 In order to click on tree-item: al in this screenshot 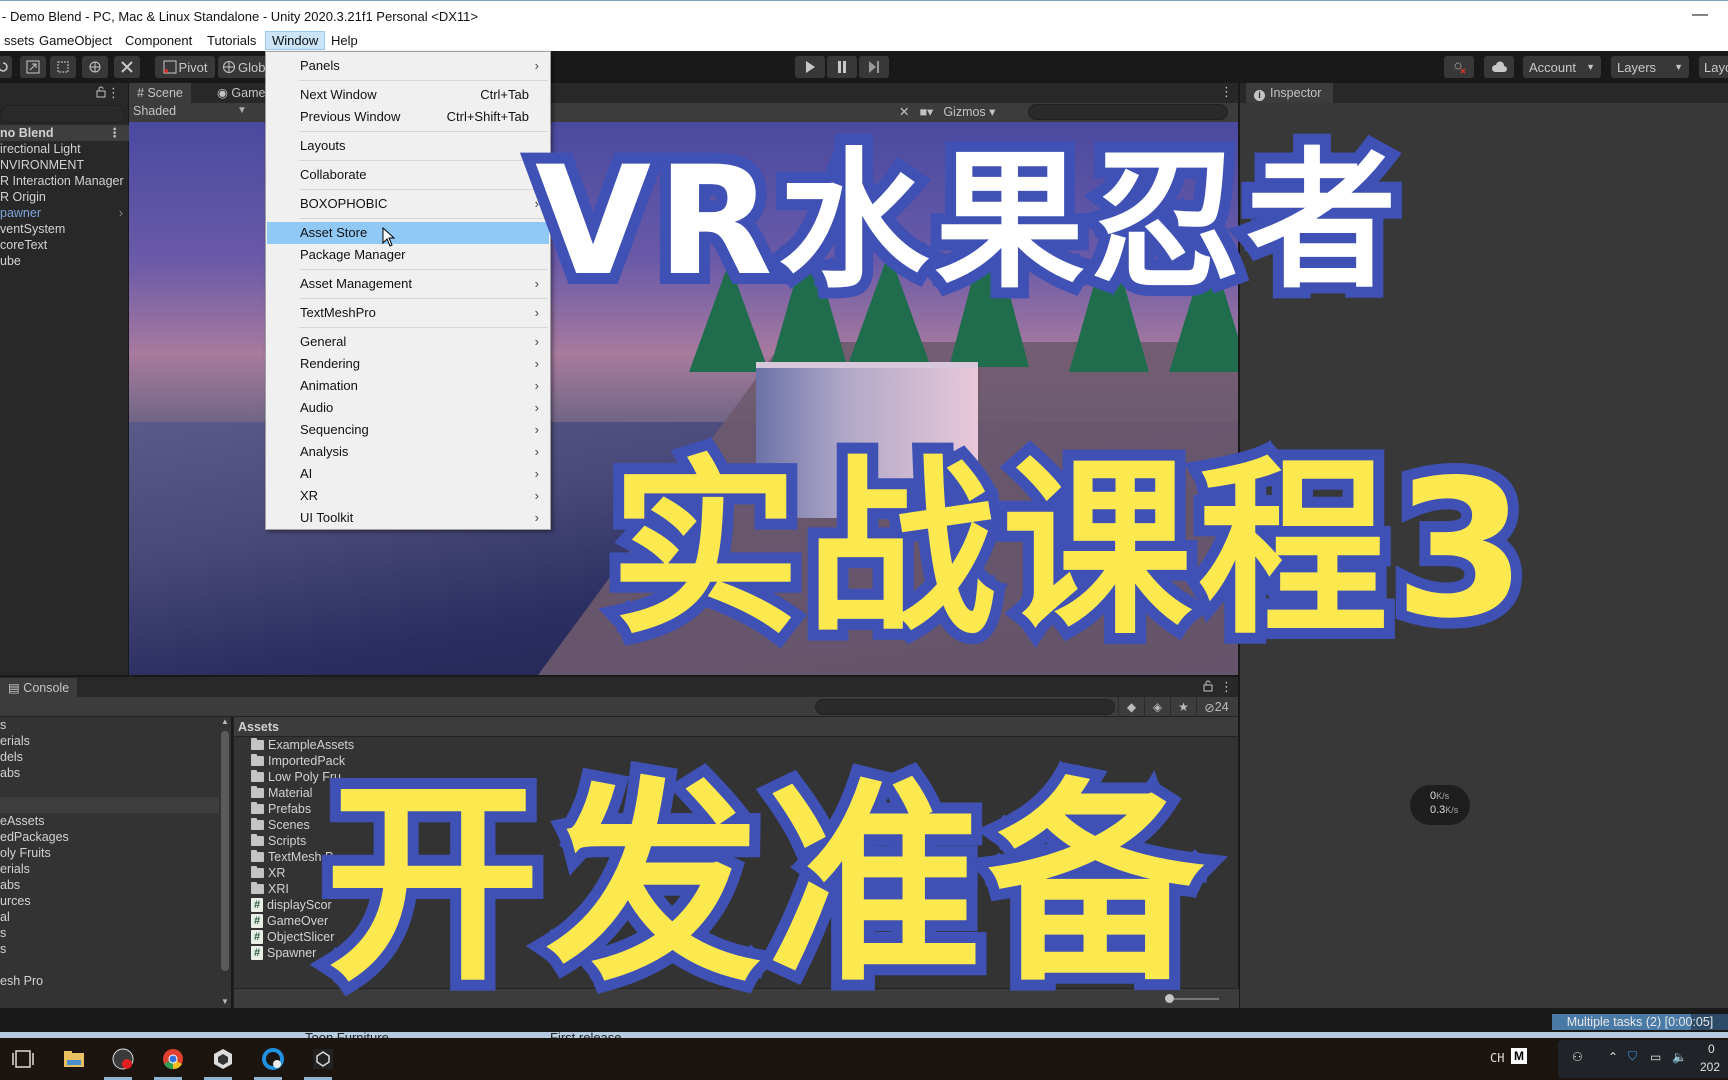, I will do `click(109, 917)`.